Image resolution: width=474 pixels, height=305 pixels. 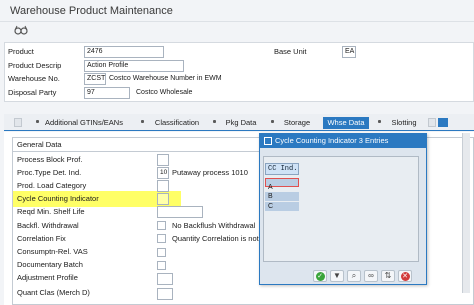 I want to click on popup-title: Cycle Counting Indicator 3 Entries, so click(x=332, y=140).